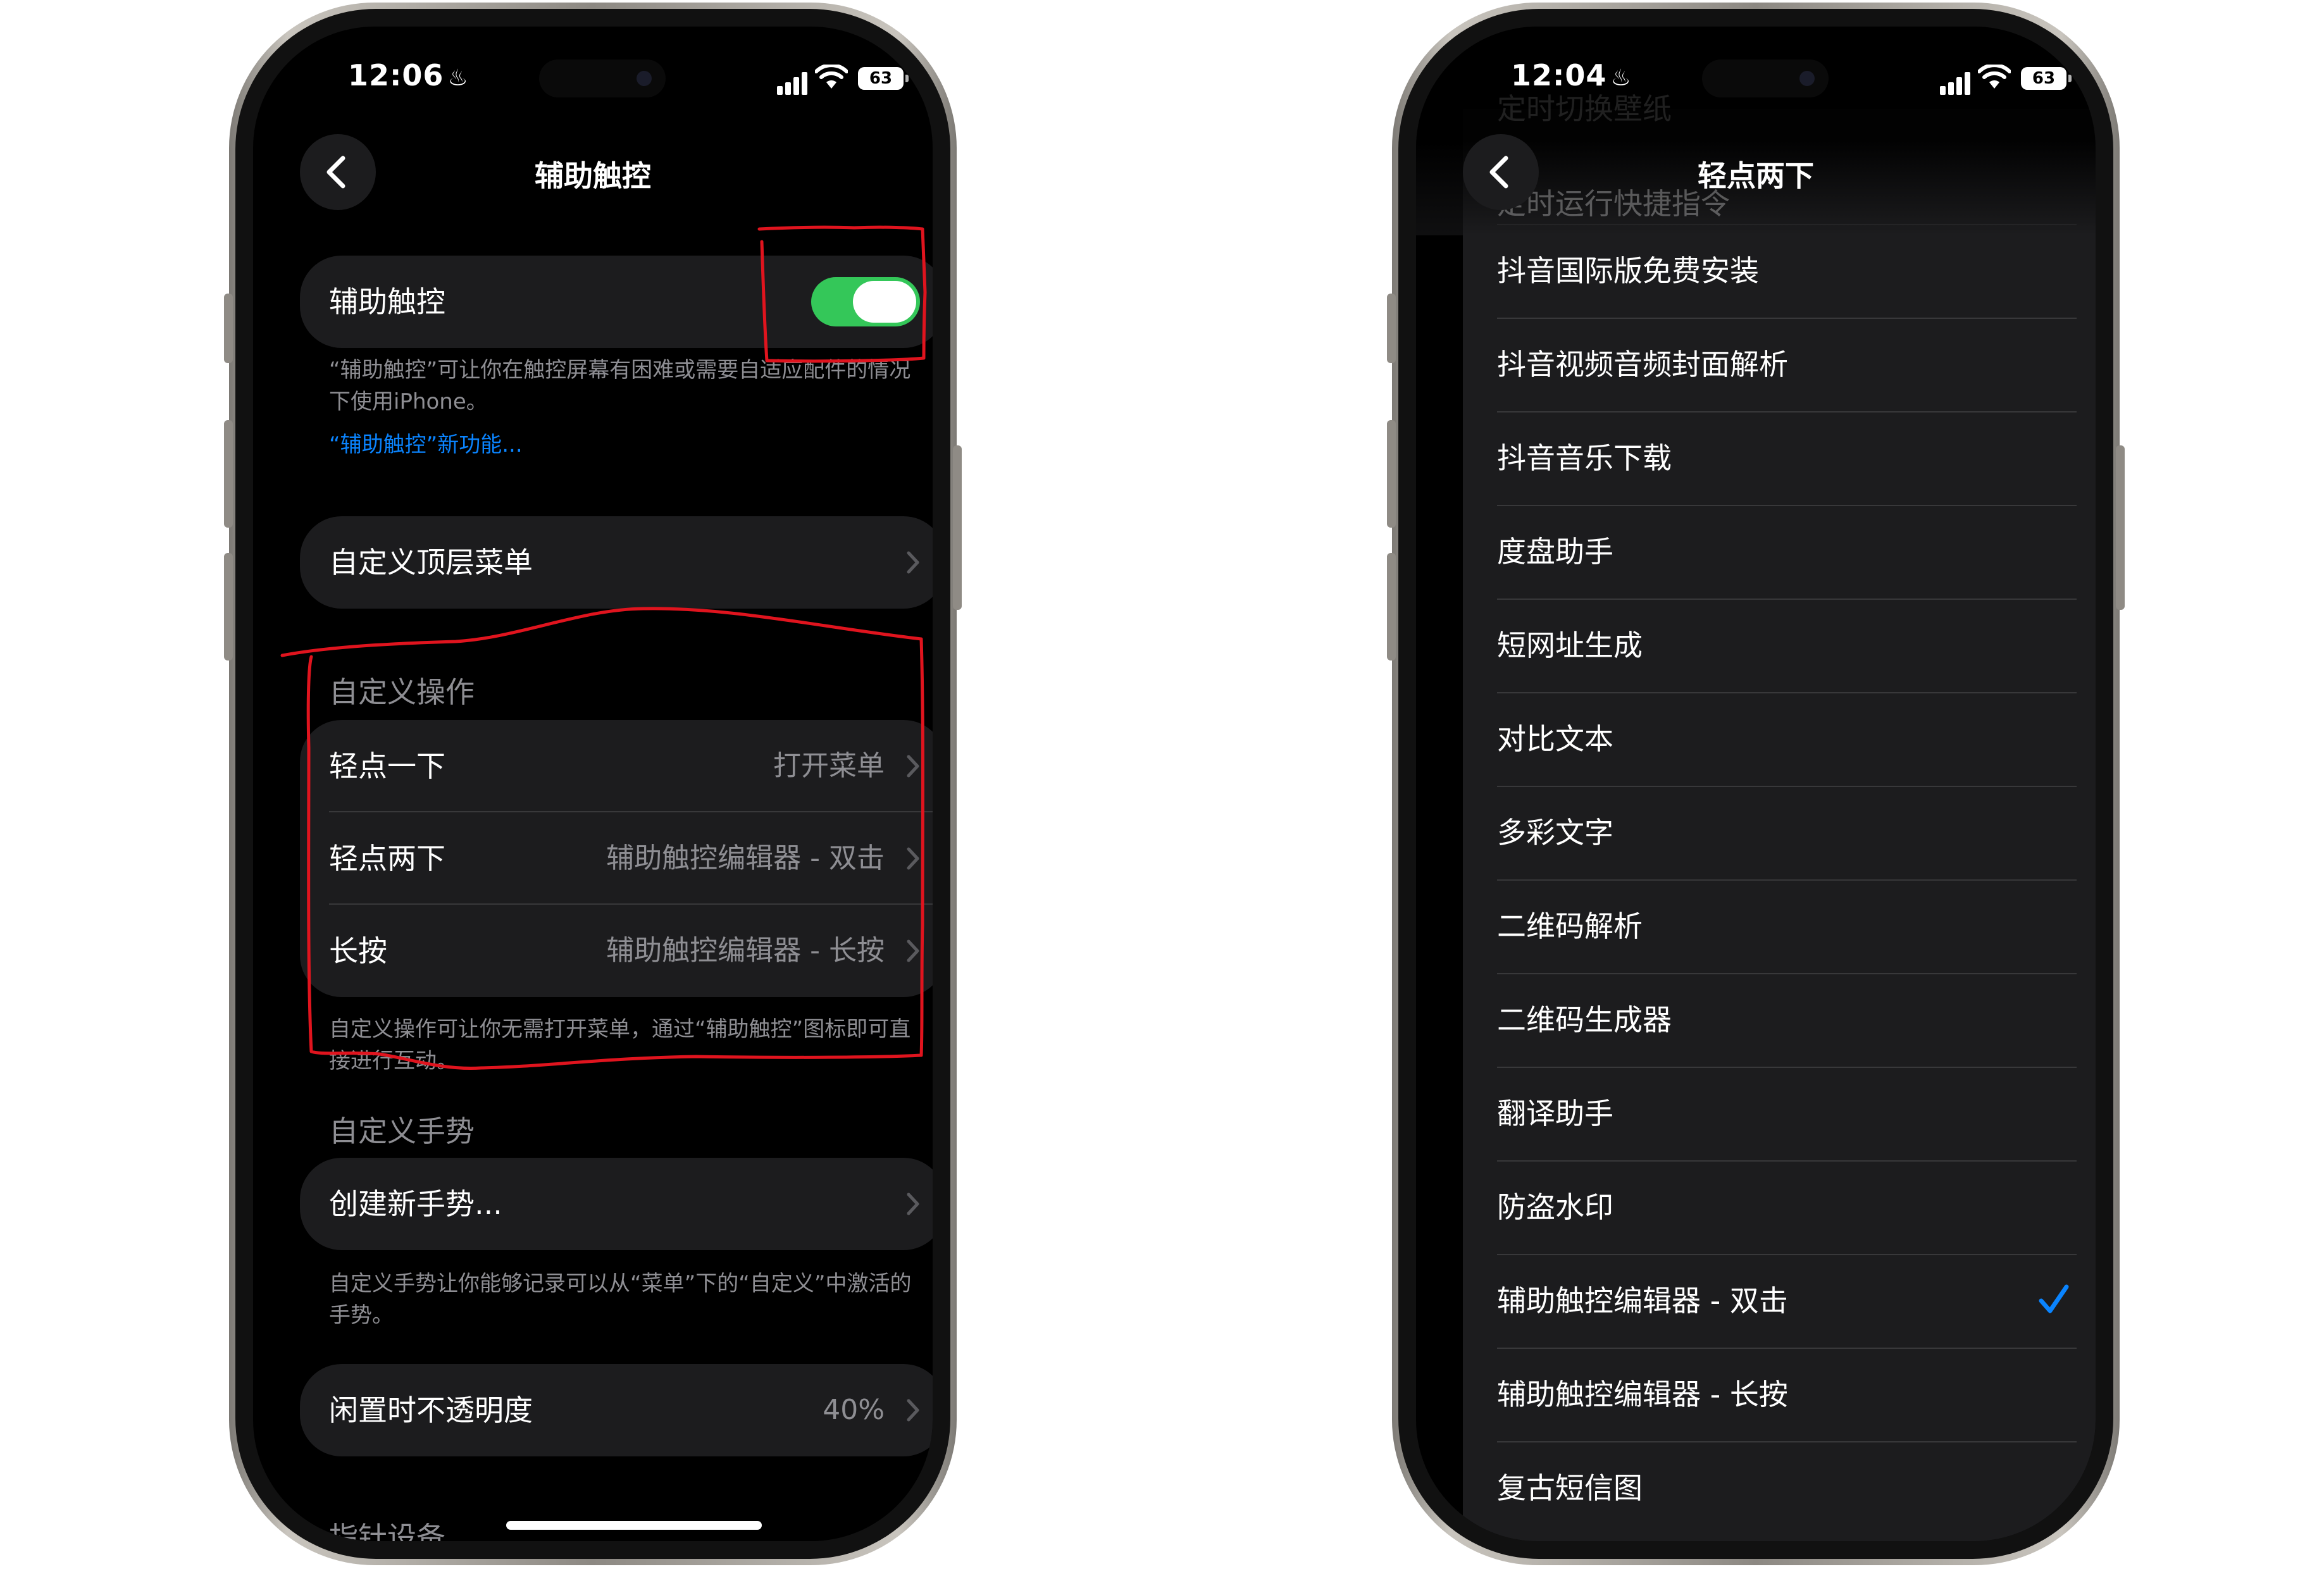  I want to click on list-item-label: 防盗水印, so click(1555, 1207).